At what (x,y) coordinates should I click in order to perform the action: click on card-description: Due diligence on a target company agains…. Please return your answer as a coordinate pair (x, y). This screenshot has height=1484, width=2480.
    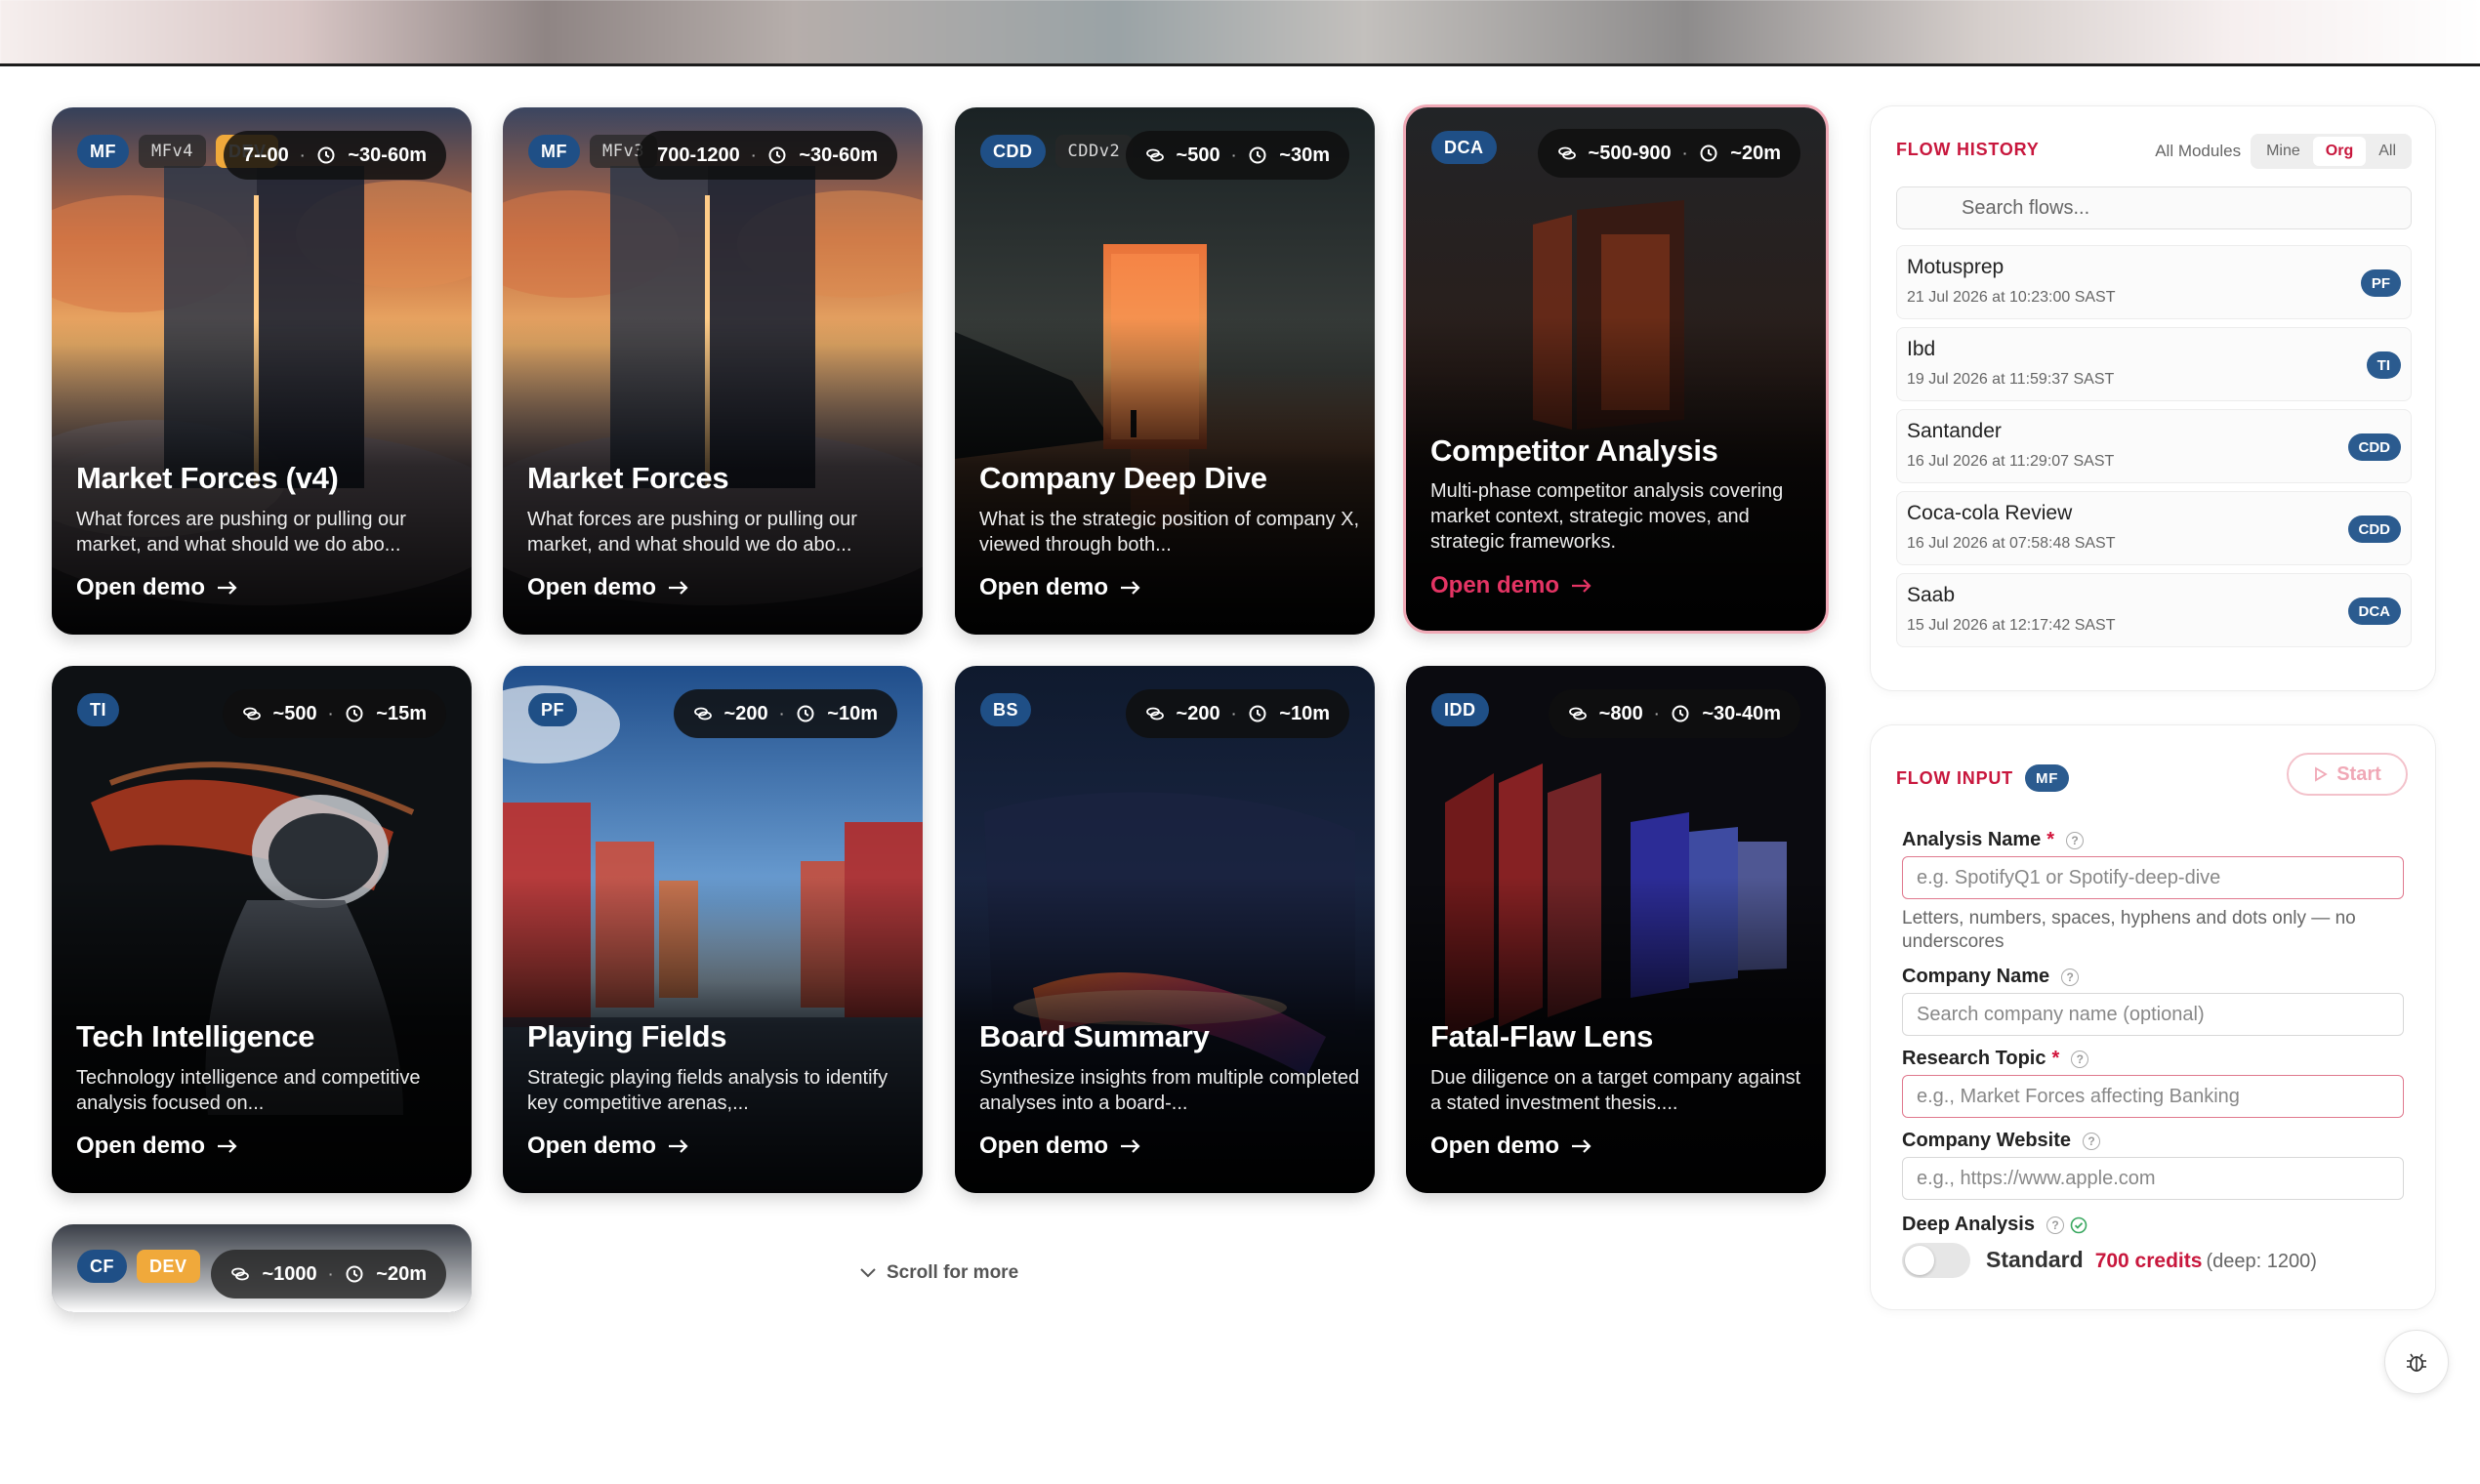
    Looking at the image, I should click on (1615, 1091).